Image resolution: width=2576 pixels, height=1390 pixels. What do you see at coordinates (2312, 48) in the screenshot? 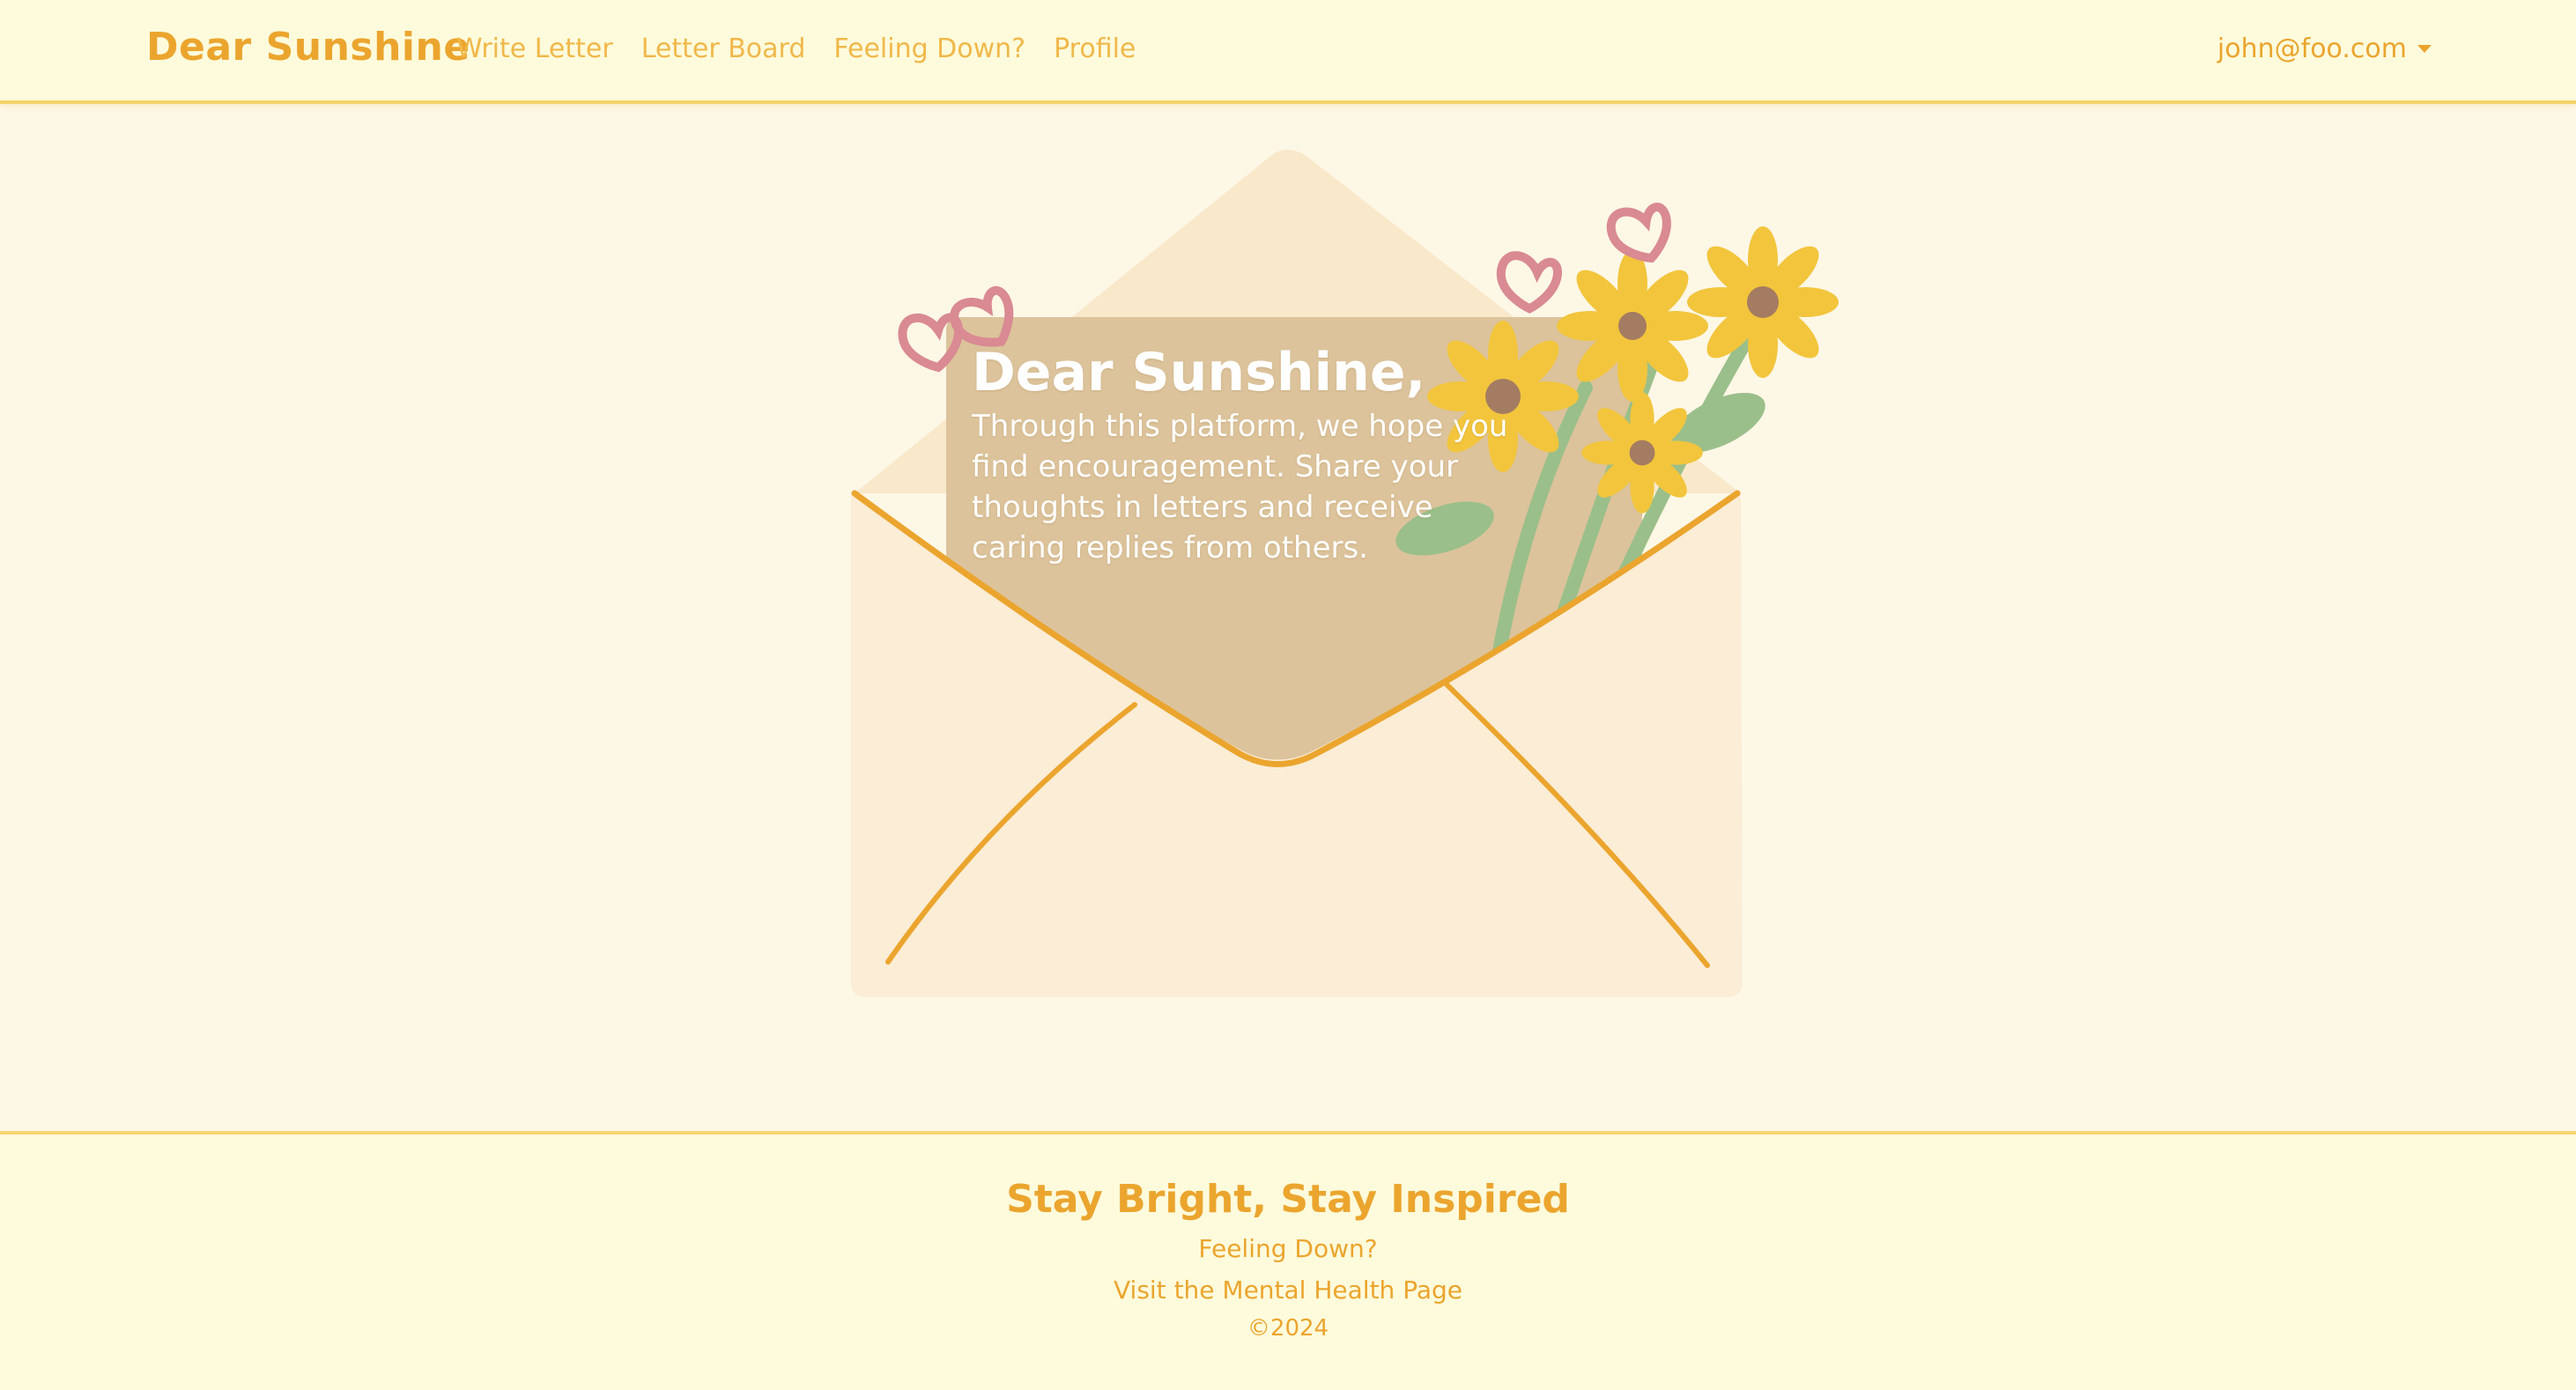
I see `user-email: john@foo.com` at bounding box center [2312, 48].